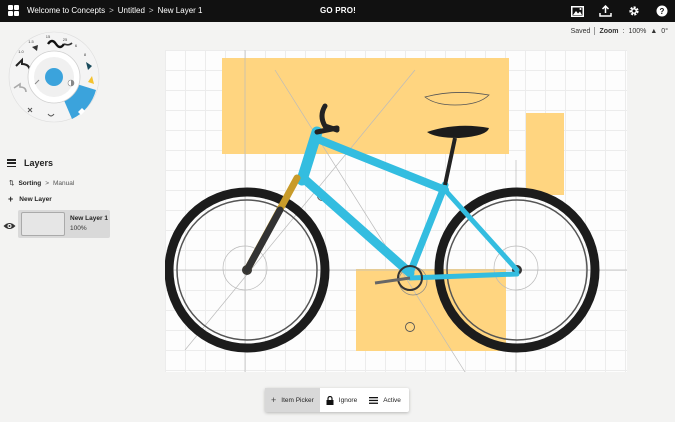 The width and height of the screenshot is (675, 422). I want to click on tool-wheel: 1.5 15 25 1.0 6 8, so click(54, 80).